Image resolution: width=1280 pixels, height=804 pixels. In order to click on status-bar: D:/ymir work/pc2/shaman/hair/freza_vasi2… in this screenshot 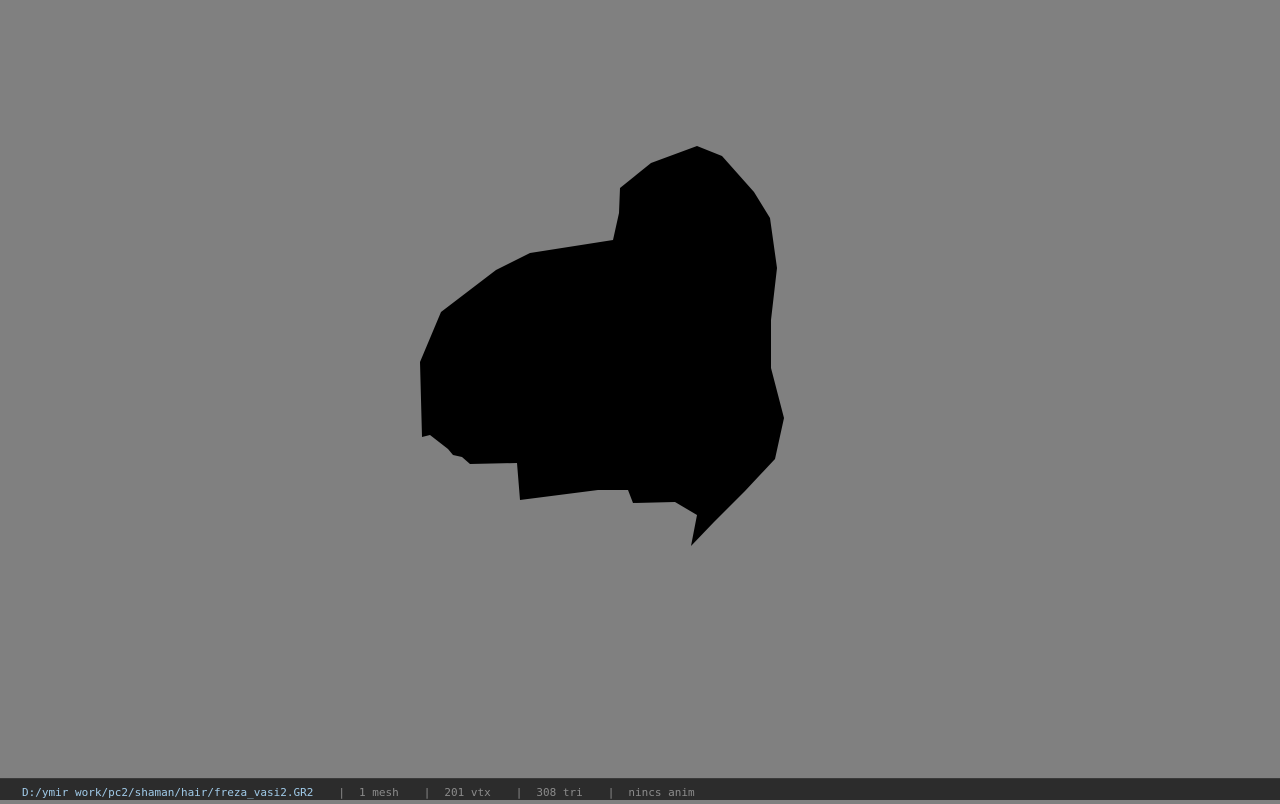, I will do `click(640, 789)`.